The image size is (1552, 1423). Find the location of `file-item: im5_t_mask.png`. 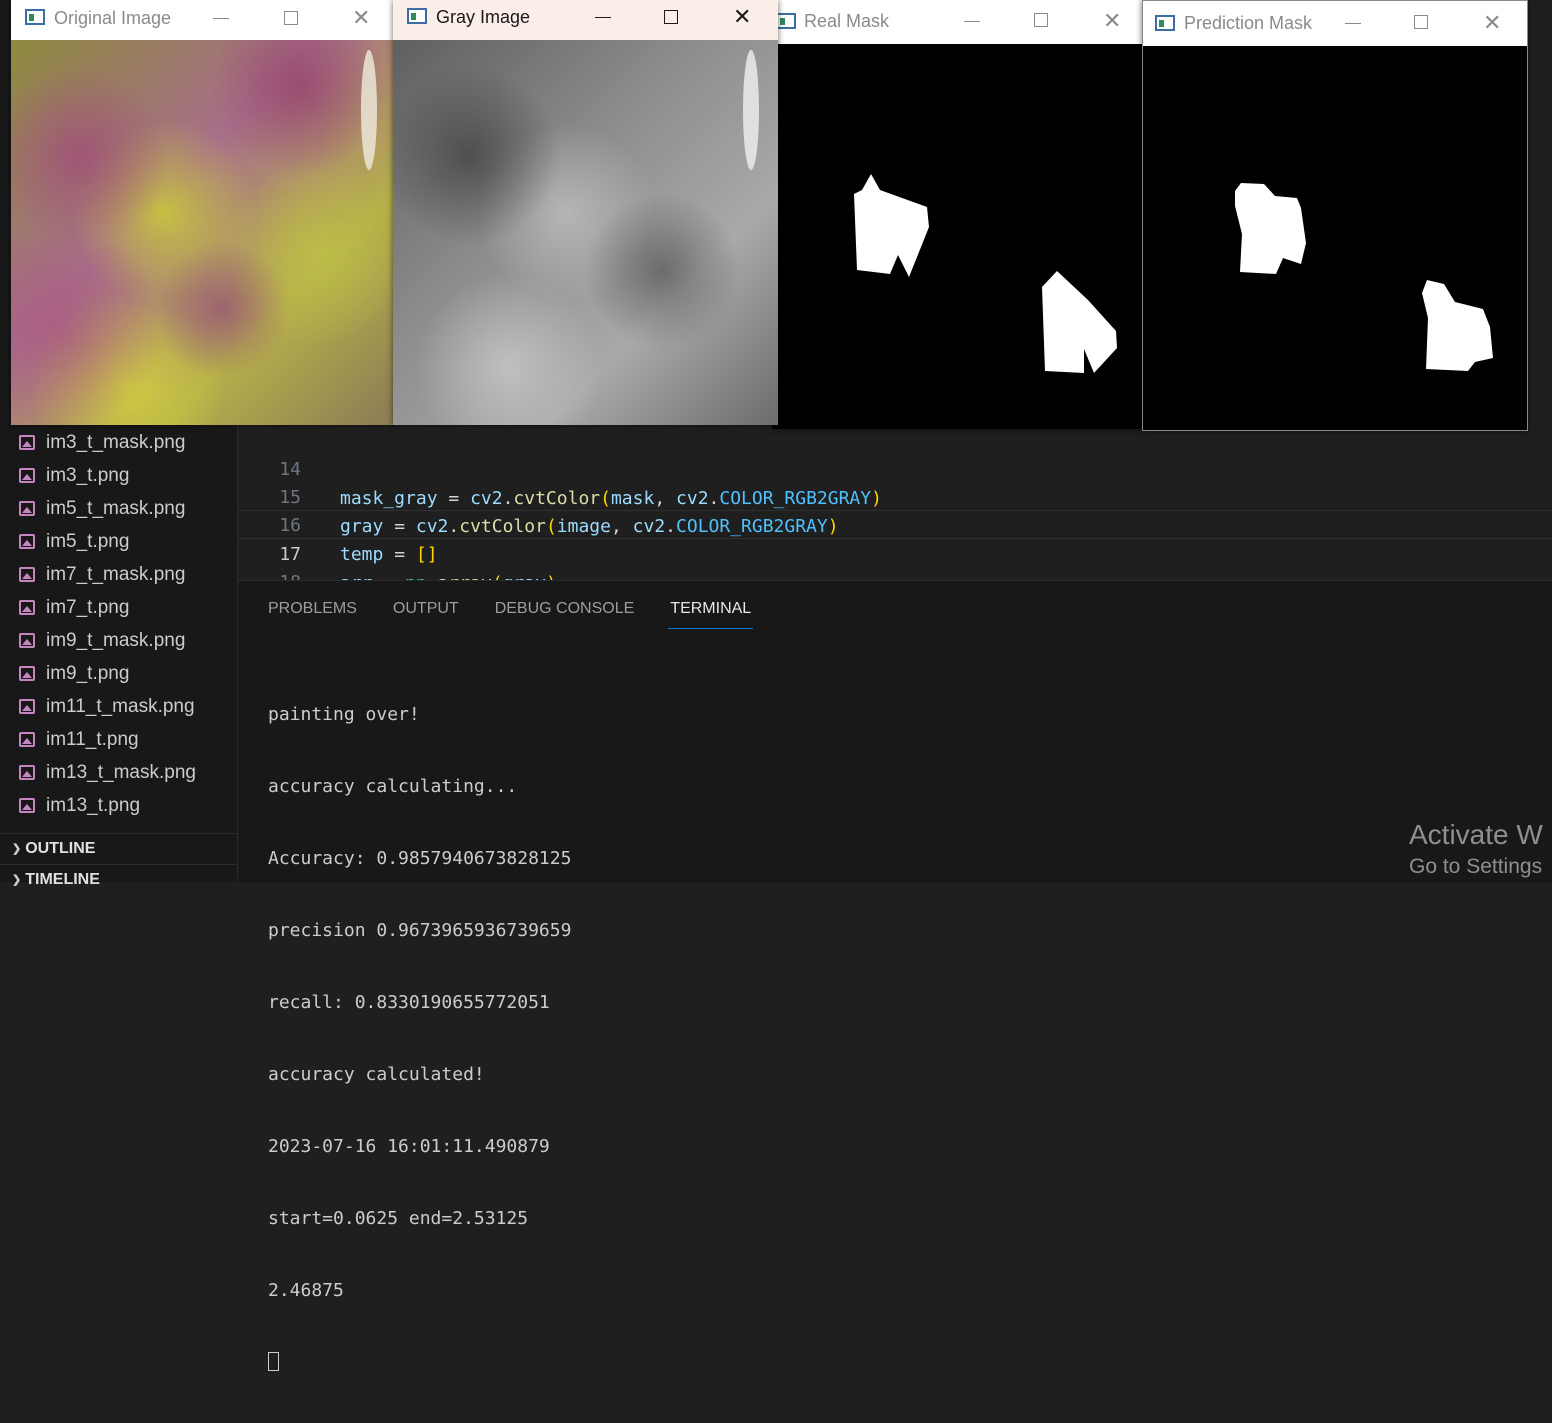

file-item: im5_t_mask.png is located at coordinates (118, 508).